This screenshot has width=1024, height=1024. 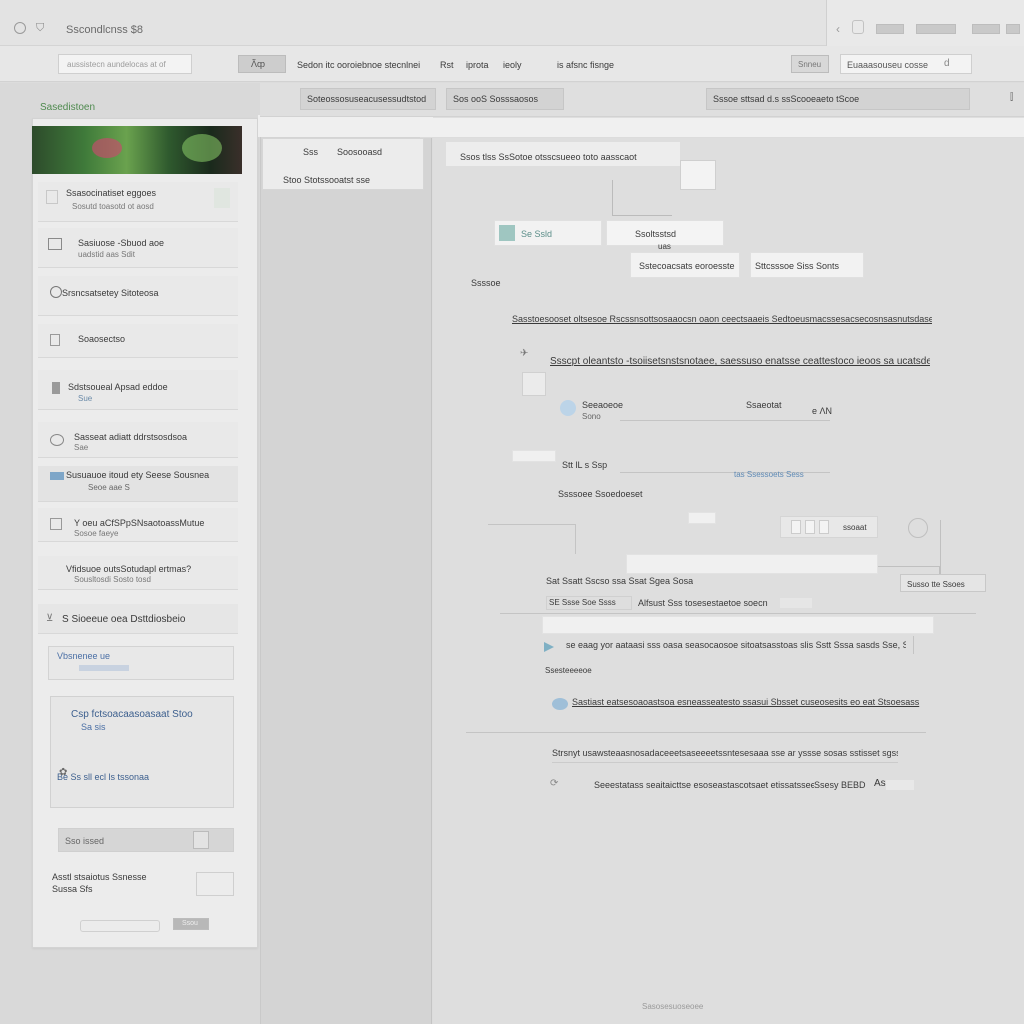 I want to click on toolbar-right-button-label: Snneu, so click(x=810, y=64).